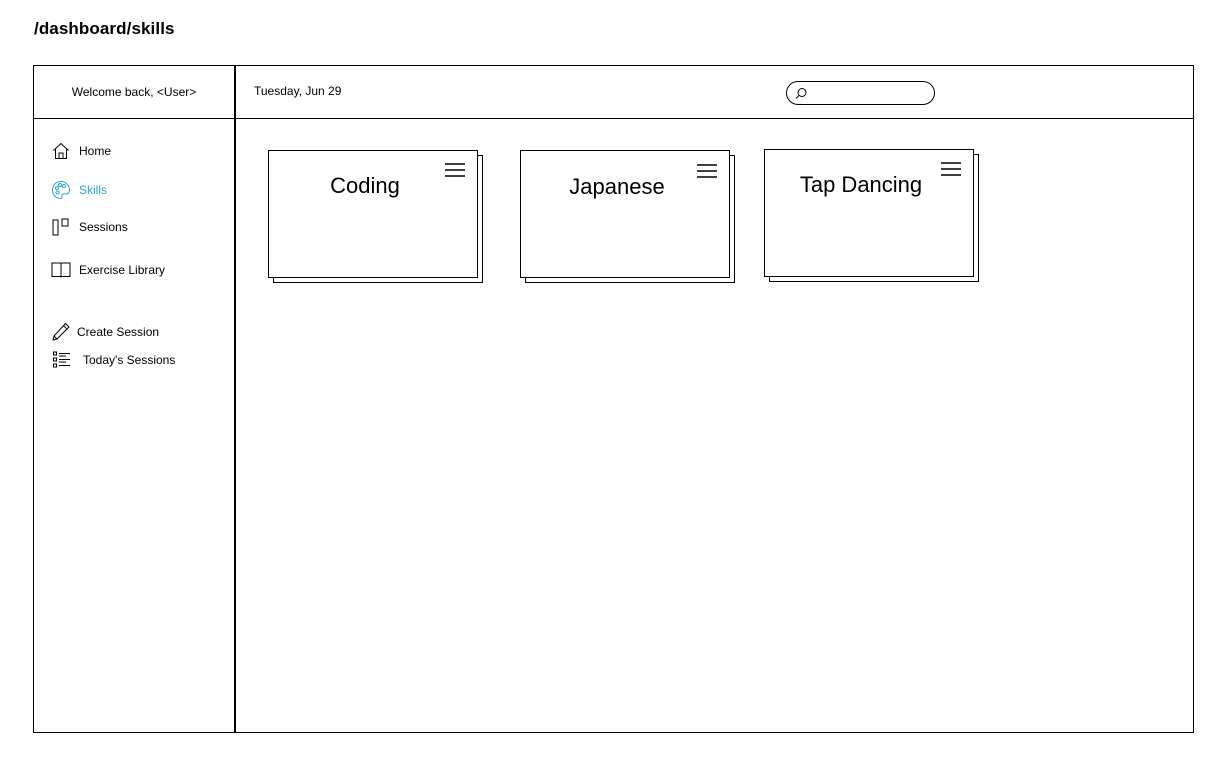 The height and width of the screenshot is (765, 1231). Describe the element at coordinates (134, 92) in the screenshot. I see `welcome-message: Welcome back, <User>` at that location.